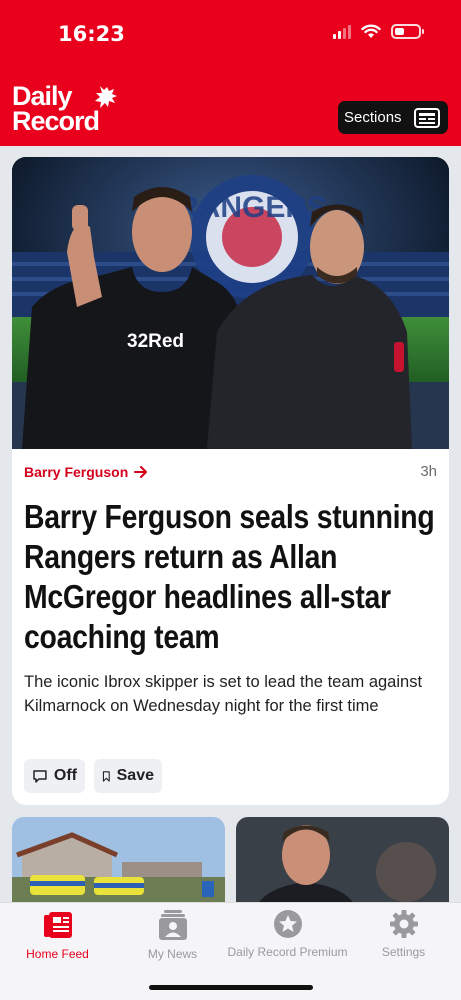 Image resolution: width=461 pixels, height=1000 pixels. What do you see at coordinates (56, 109) in the screenshot?
I see `daily-record-logo: Daily Record` at bounding box center [56, 109].